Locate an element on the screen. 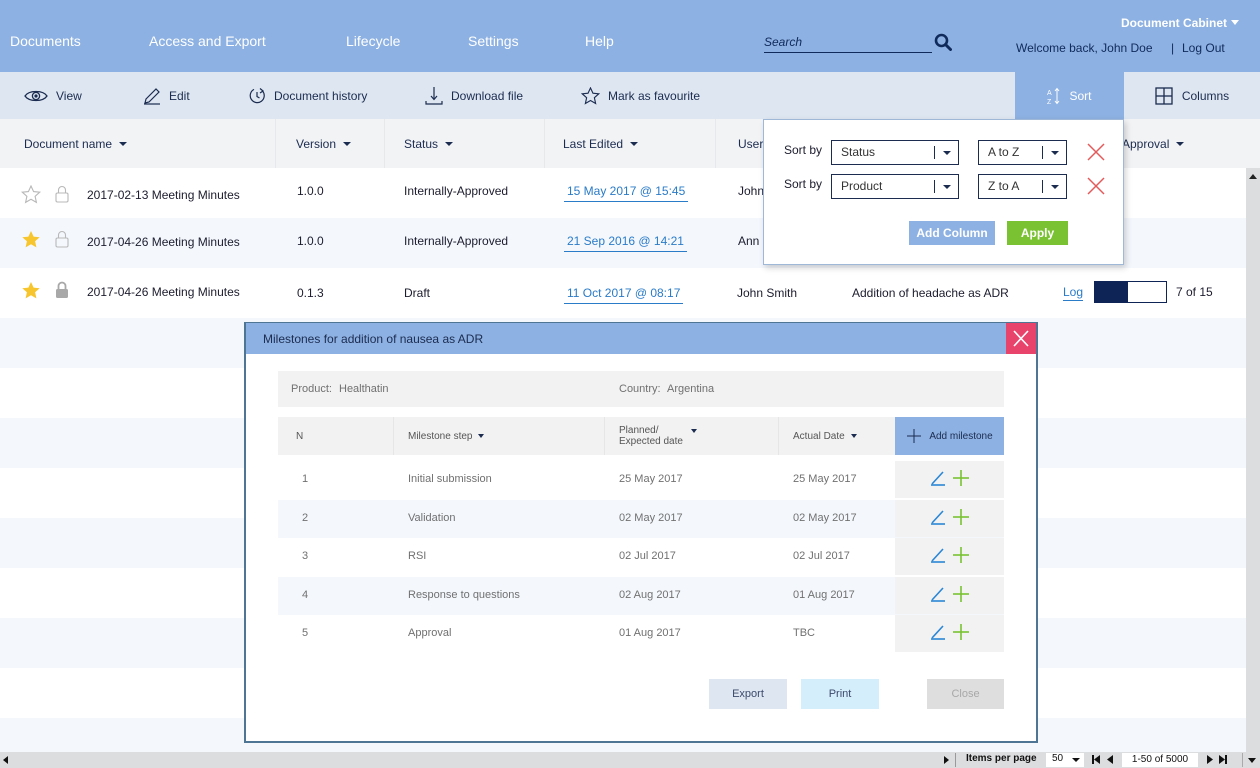 This screenshot has height=768, width=1260. add-column-button: Add Column is located at coordinates (952, 233).